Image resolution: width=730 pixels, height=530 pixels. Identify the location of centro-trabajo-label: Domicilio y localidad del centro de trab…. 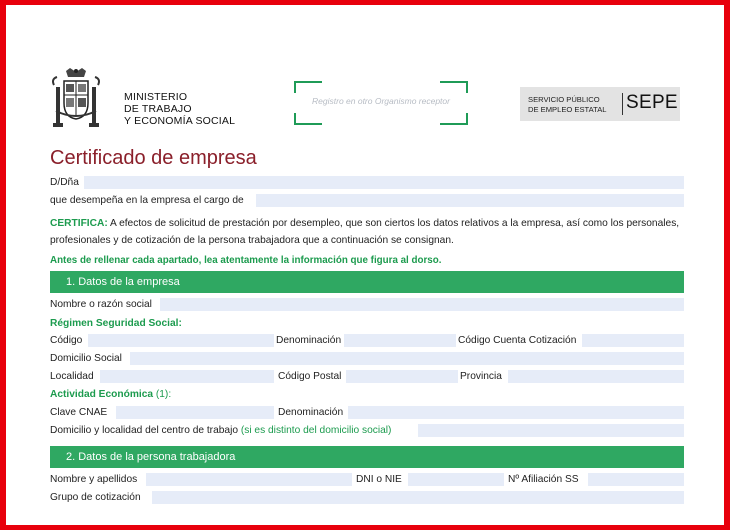
(220, 430).